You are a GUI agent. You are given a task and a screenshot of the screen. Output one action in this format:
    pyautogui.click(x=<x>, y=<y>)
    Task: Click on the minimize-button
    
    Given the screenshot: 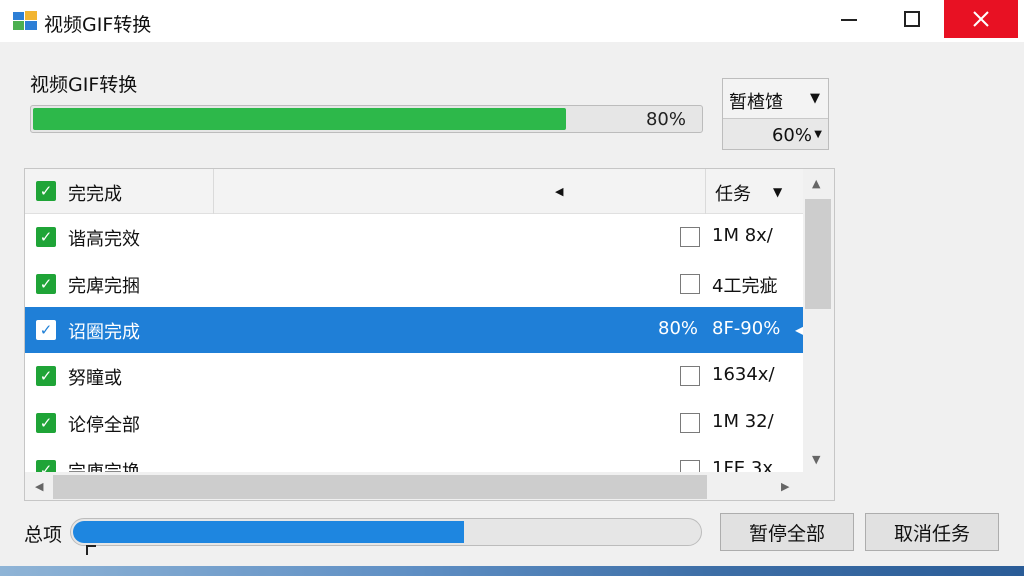 What is the action you would take?
    pyautogui.click(x=849, y=19)
    